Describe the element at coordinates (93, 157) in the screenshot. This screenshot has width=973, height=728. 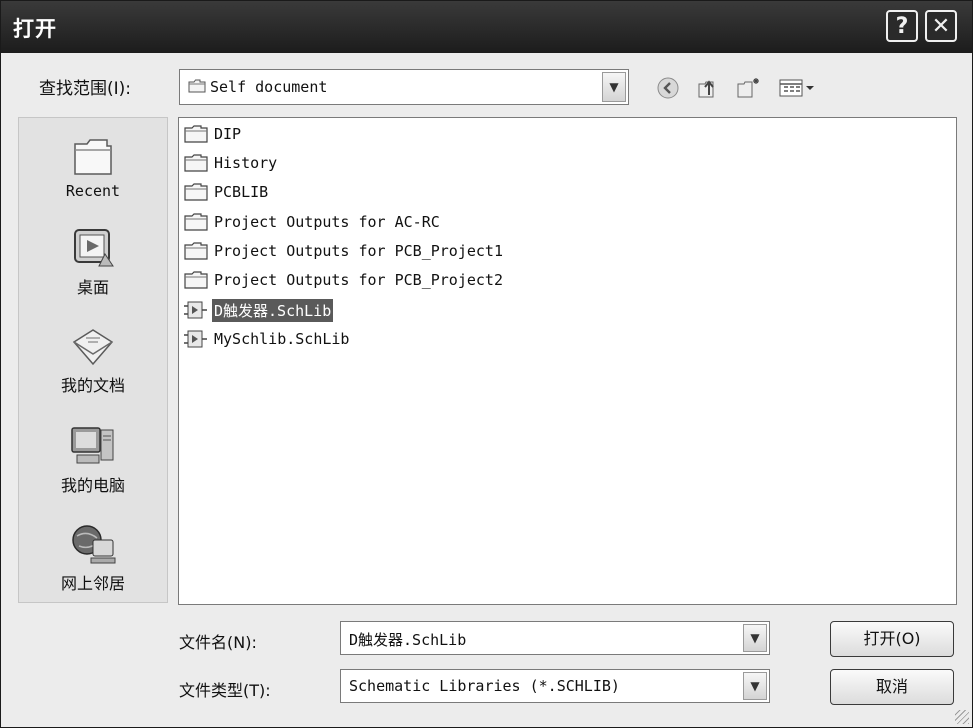
I see `recent-folder-icon` at that location.